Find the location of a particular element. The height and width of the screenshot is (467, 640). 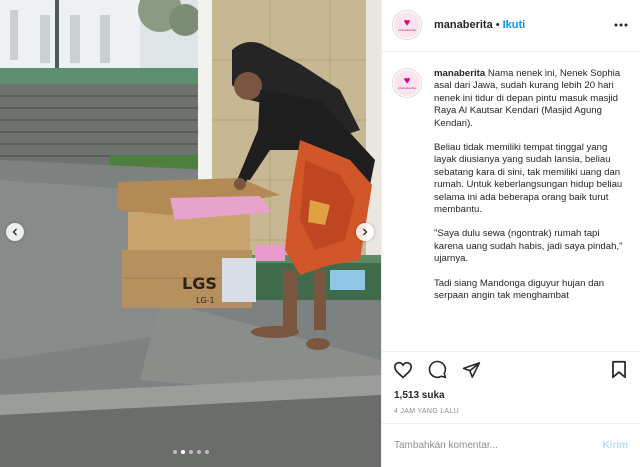

share-button is located at coordinates (471, 370).